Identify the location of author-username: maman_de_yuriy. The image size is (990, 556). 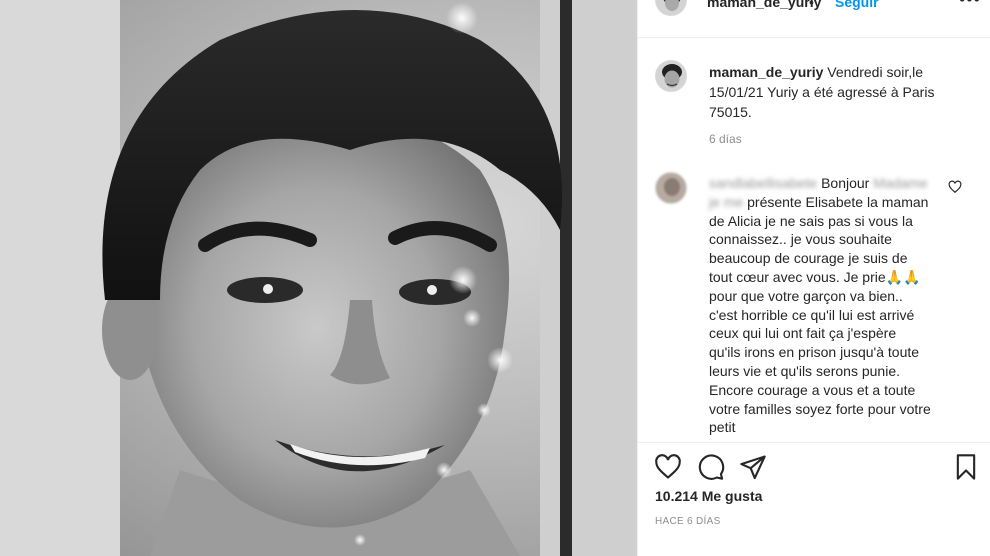
(764, 5).